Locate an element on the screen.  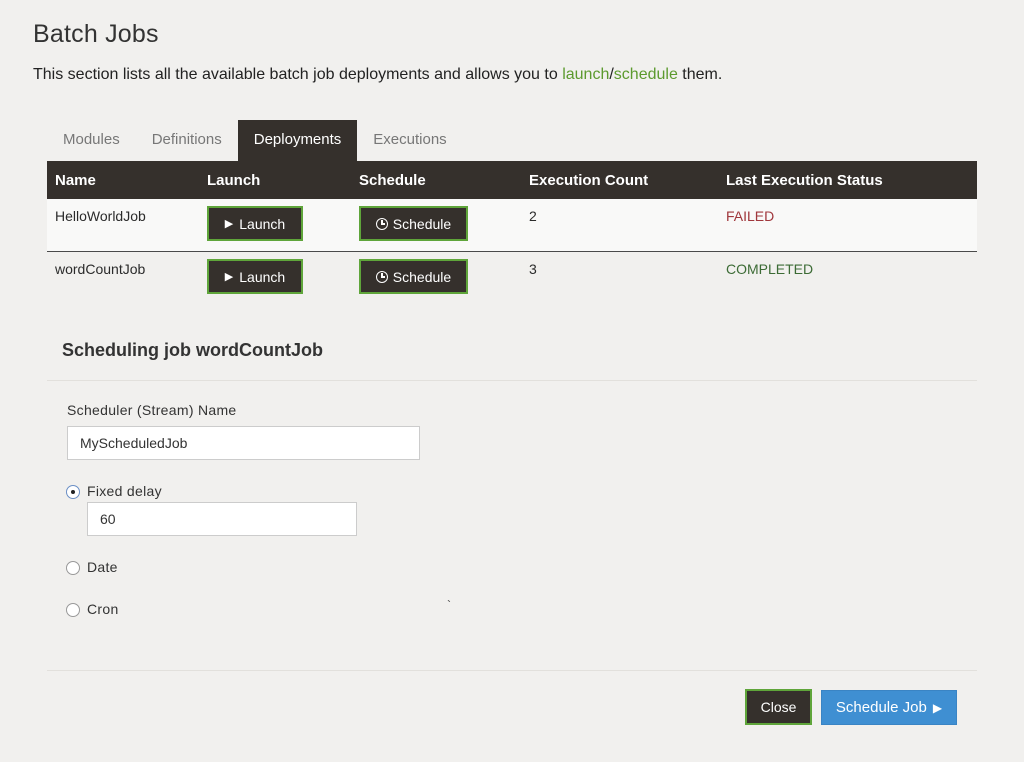
tab-deployments: Deployments is located at coordinates (297, 140).